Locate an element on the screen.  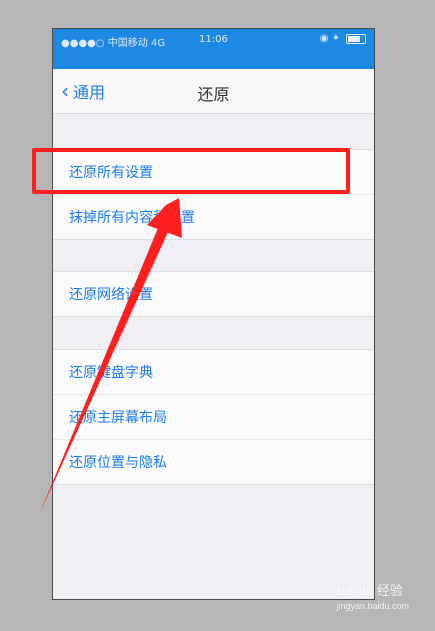
battery-icon is located at coordinates (356, 38).